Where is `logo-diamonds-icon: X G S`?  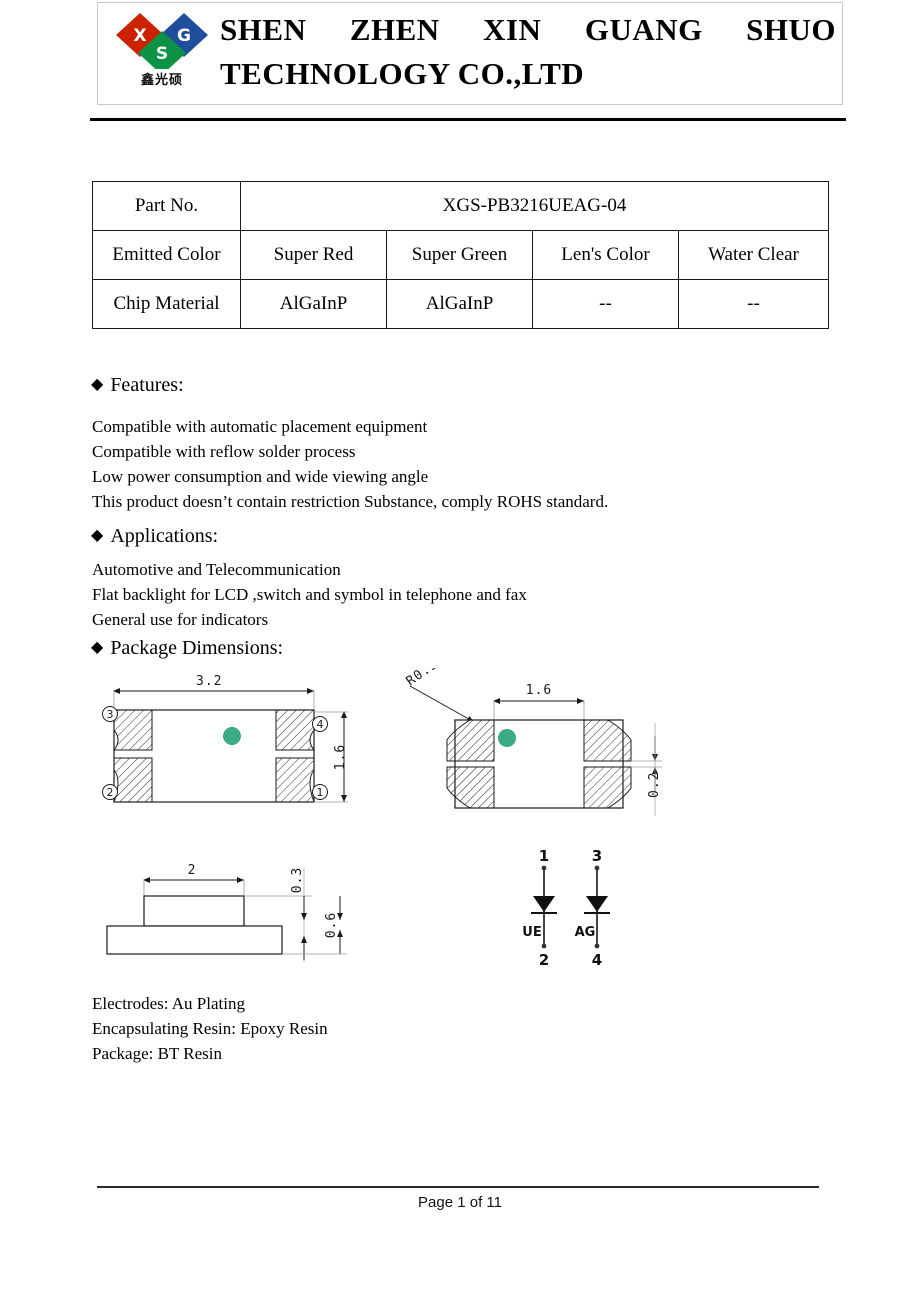 logo-diamonds-icon: X G S is located at coordinates (162, 41).